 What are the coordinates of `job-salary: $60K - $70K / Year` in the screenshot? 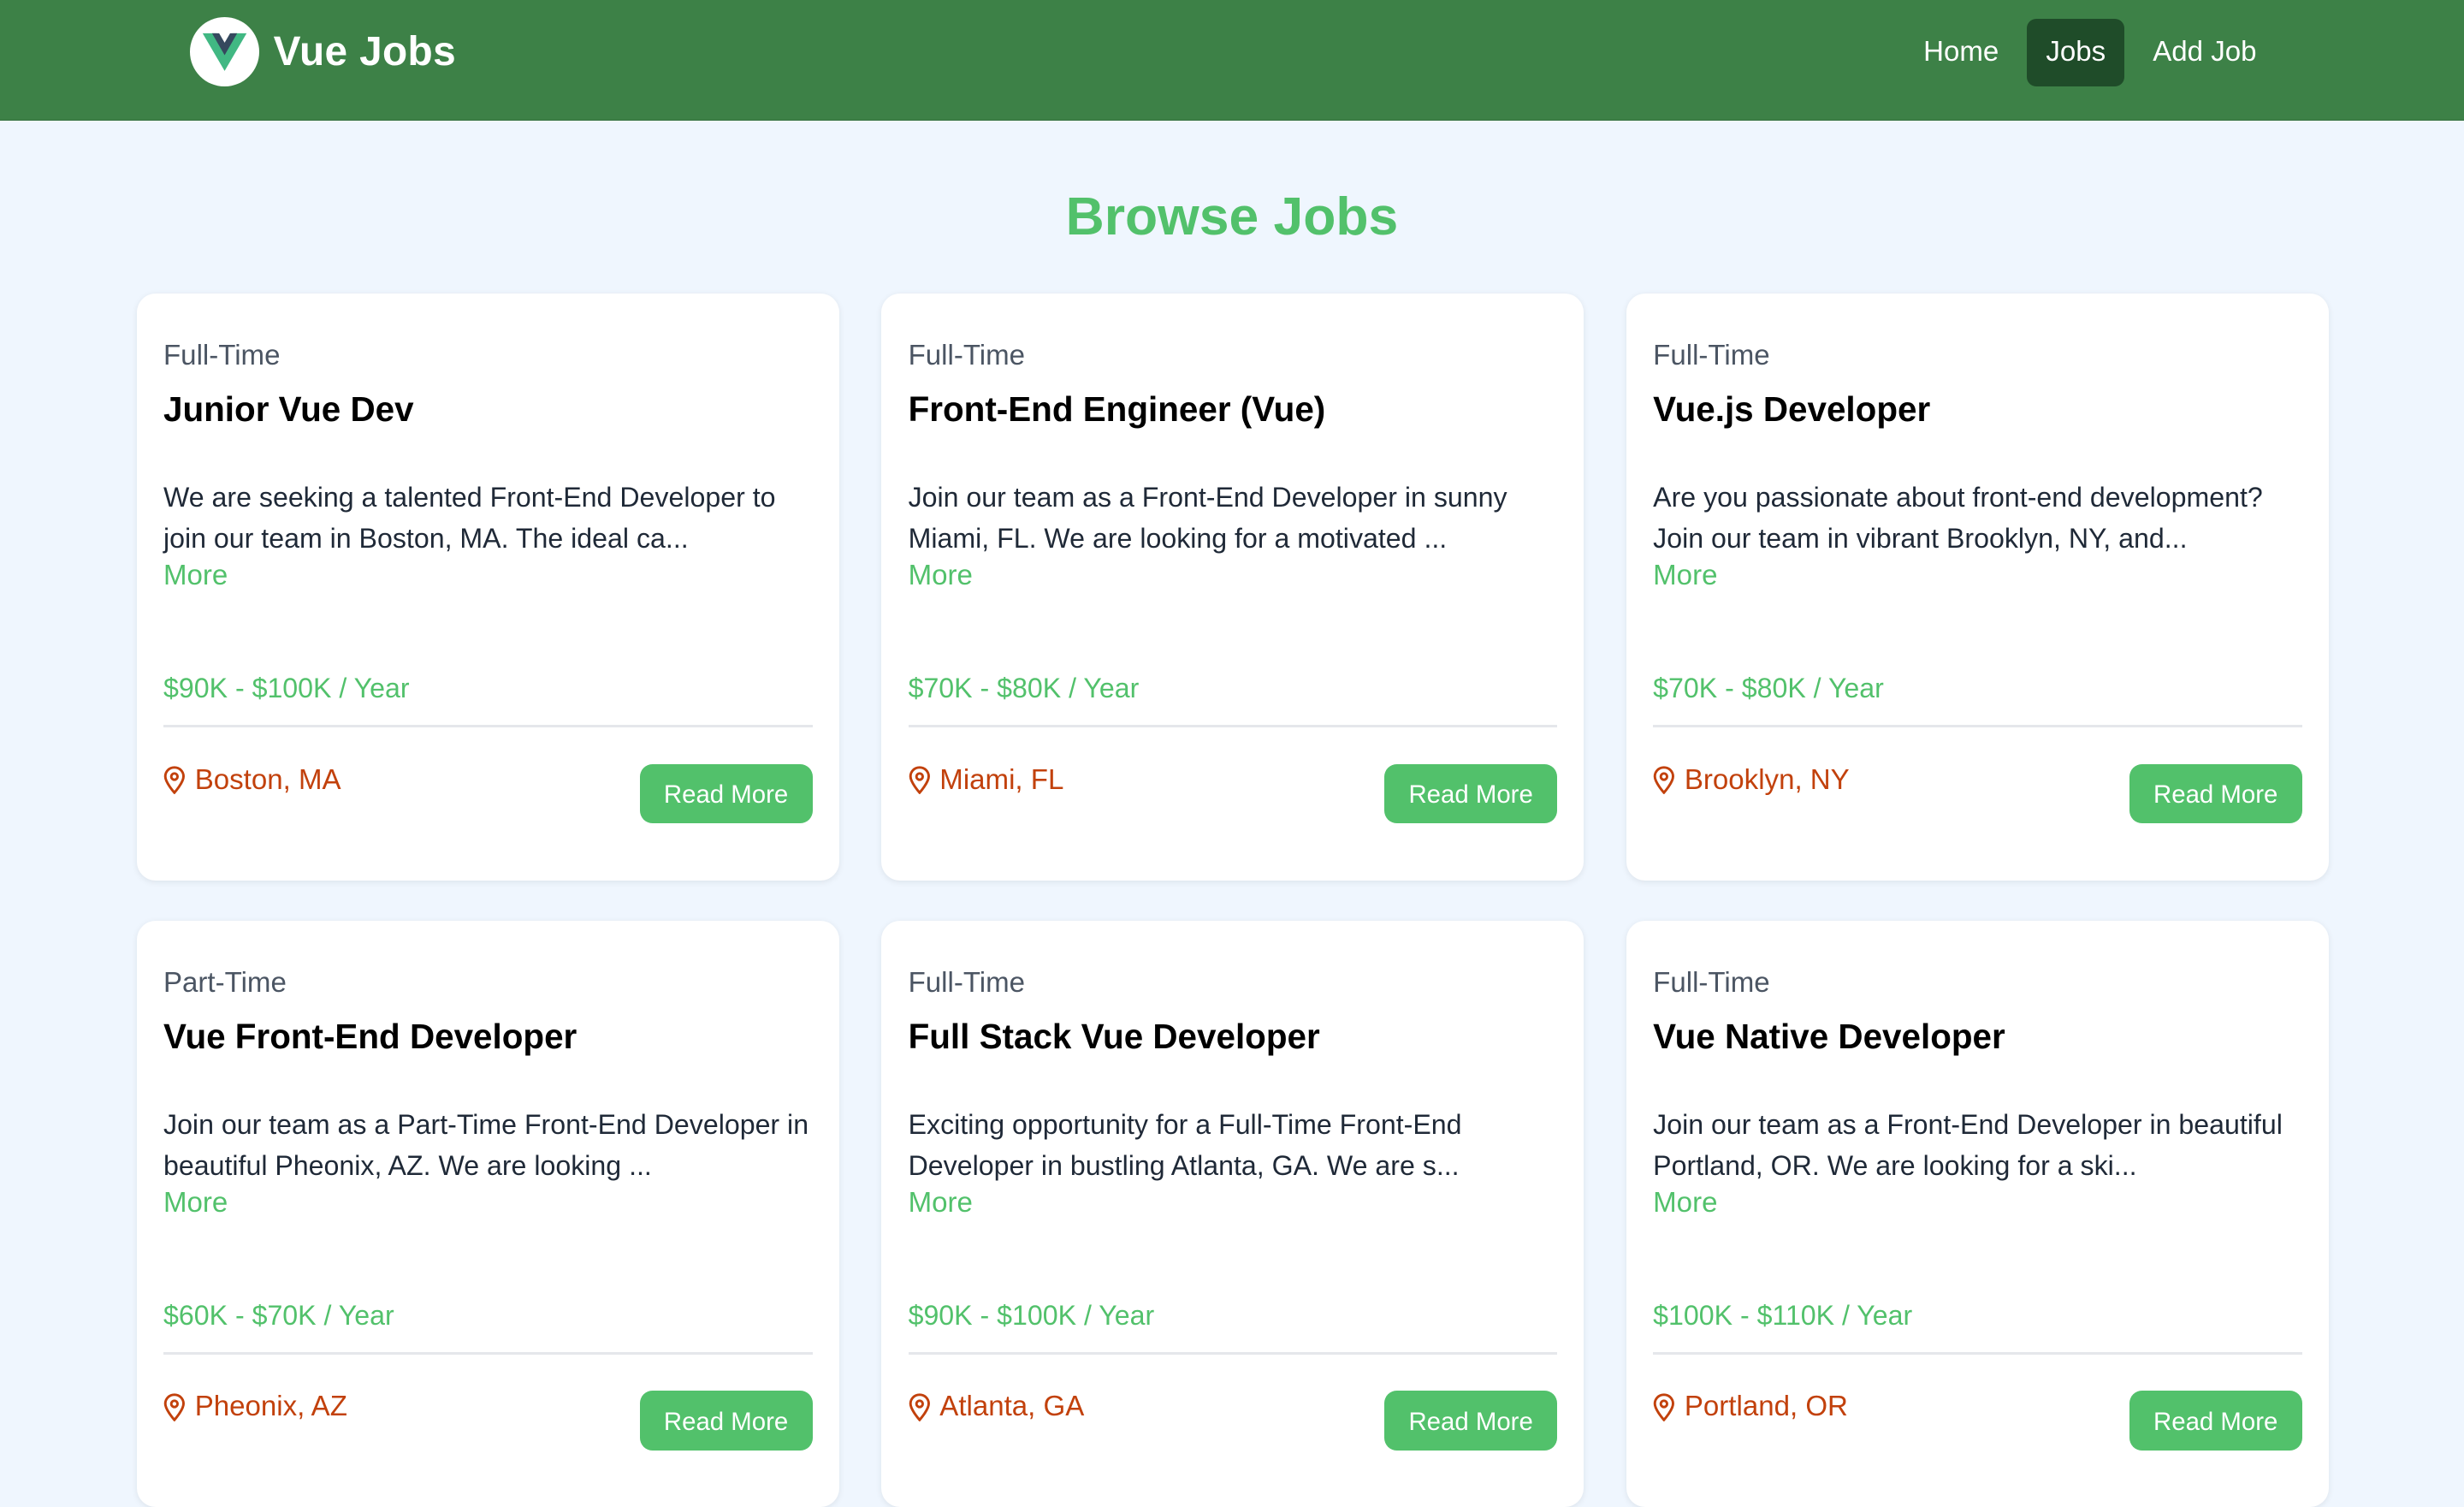 It's located at (278, 1315).